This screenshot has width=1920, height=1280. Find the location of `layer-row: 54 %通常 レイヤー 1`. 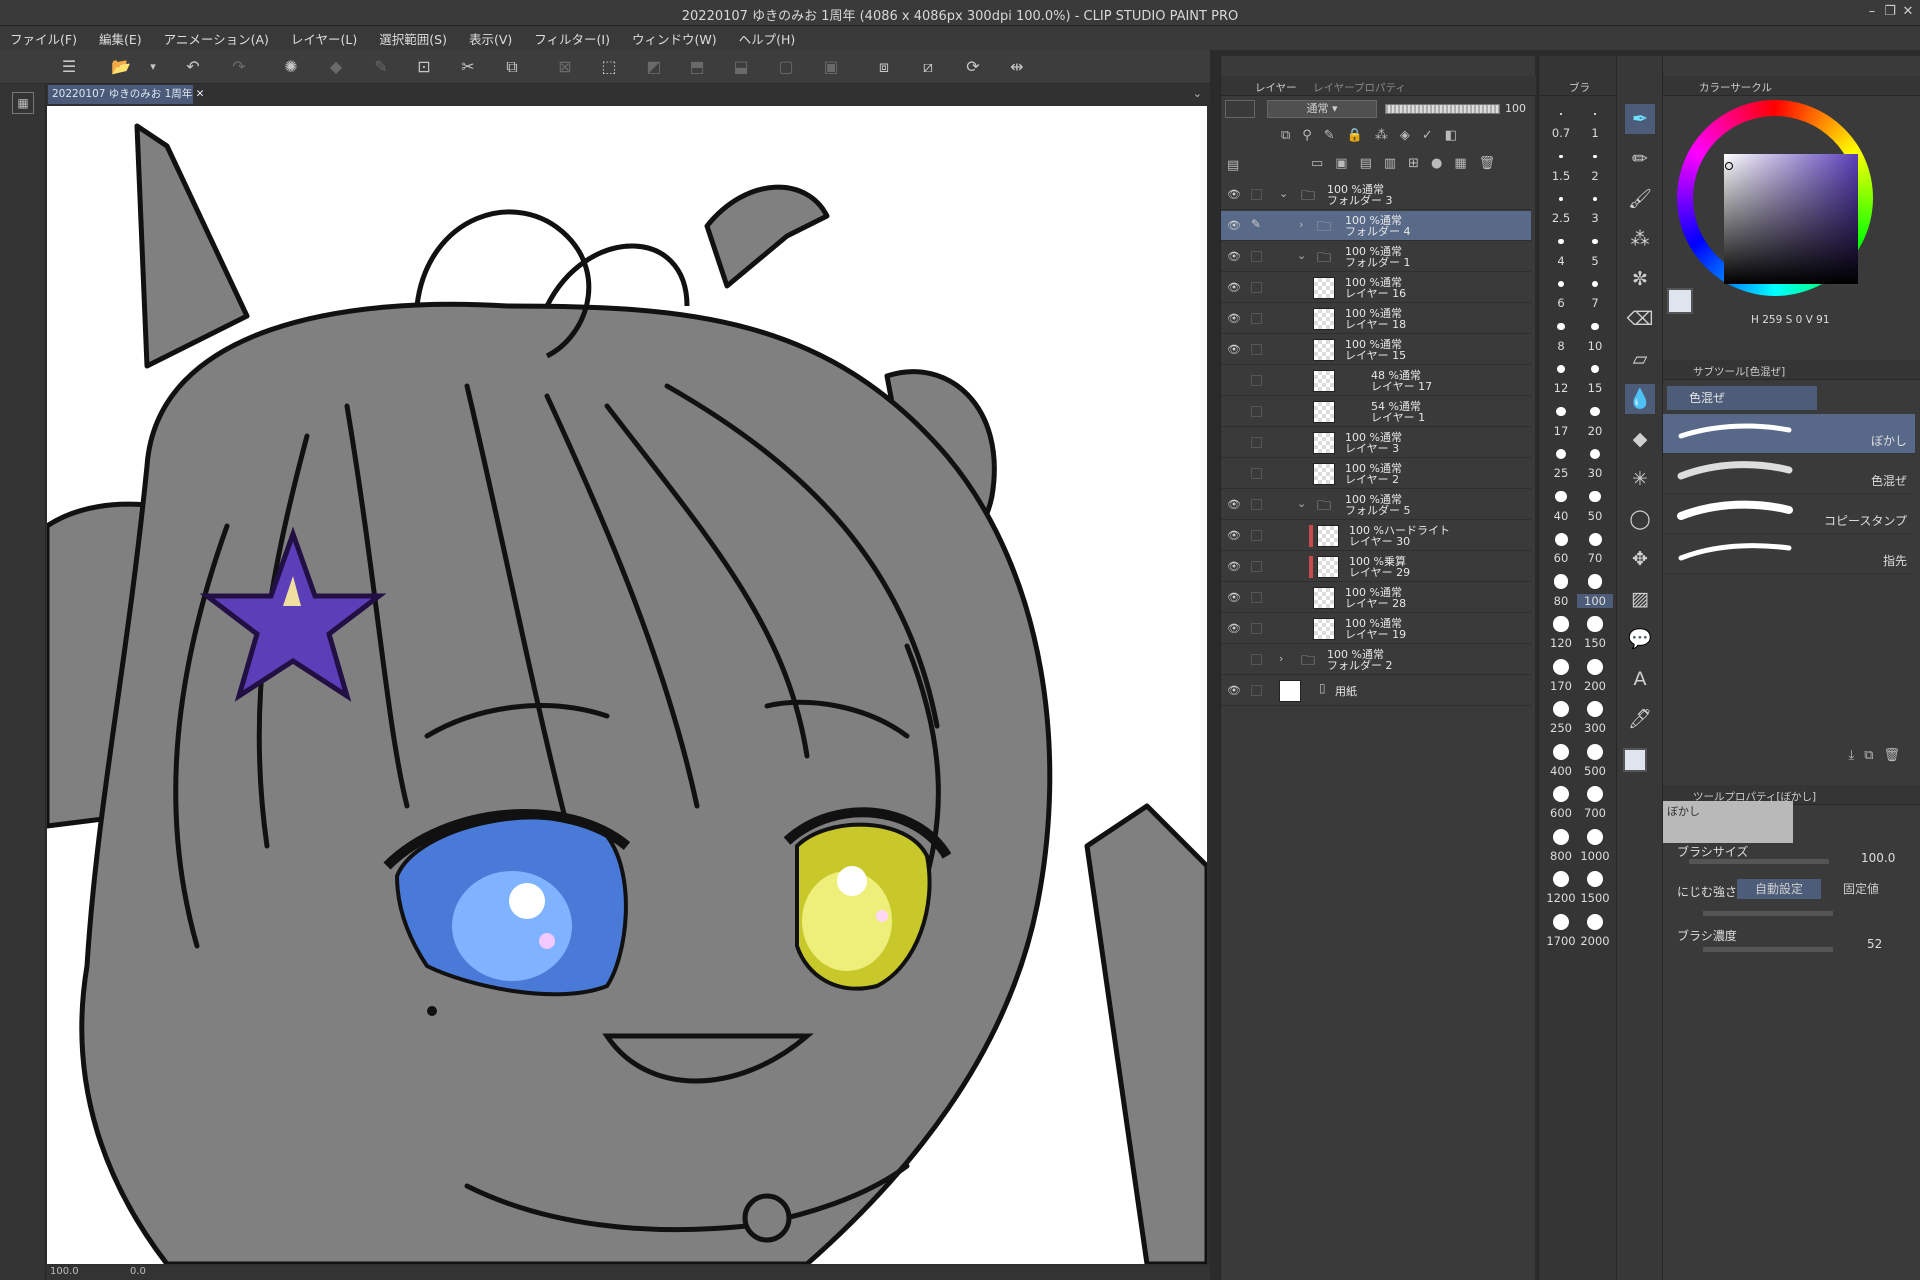

layer-row: 54 %通常 レイヤー 1 is located at coordinates (1376, 412).